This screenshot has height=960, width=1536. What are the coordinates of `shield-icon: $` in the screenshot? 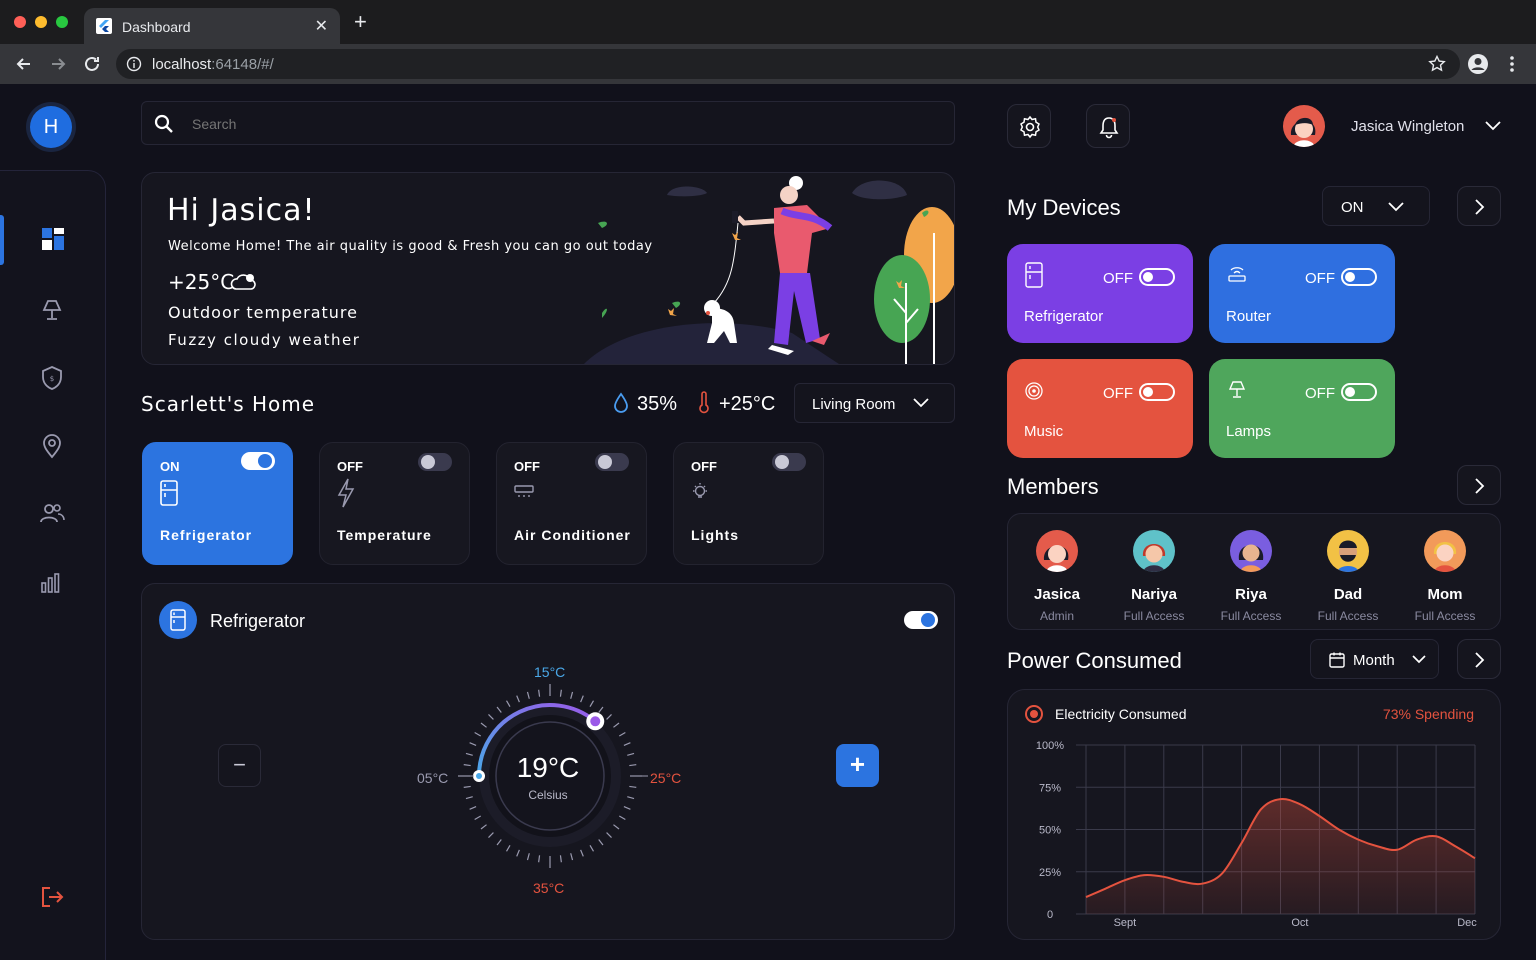 It's located at (52, 378).